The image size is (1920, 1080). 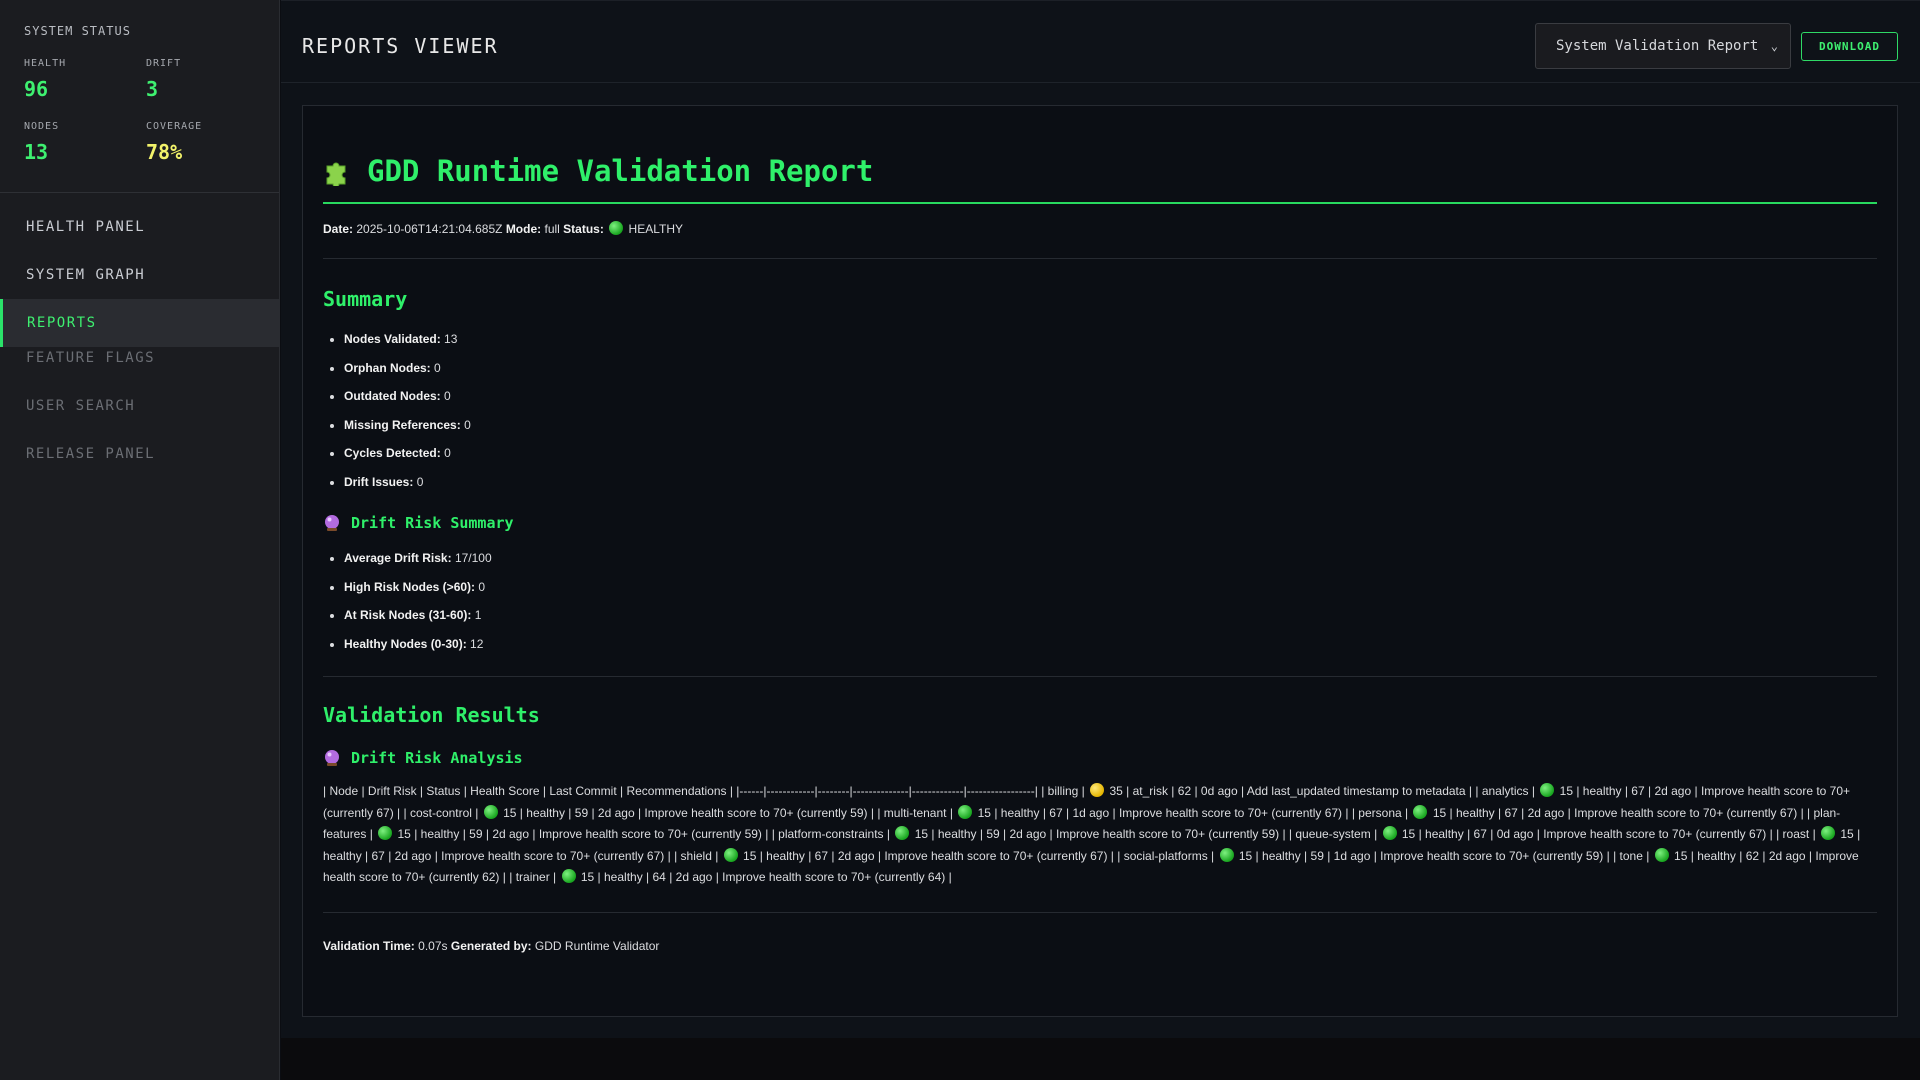 What do you see at coordinates (655, 229) in the screenshot?
I see `status-value: HEALTHY` at bounding box center [655, 229].